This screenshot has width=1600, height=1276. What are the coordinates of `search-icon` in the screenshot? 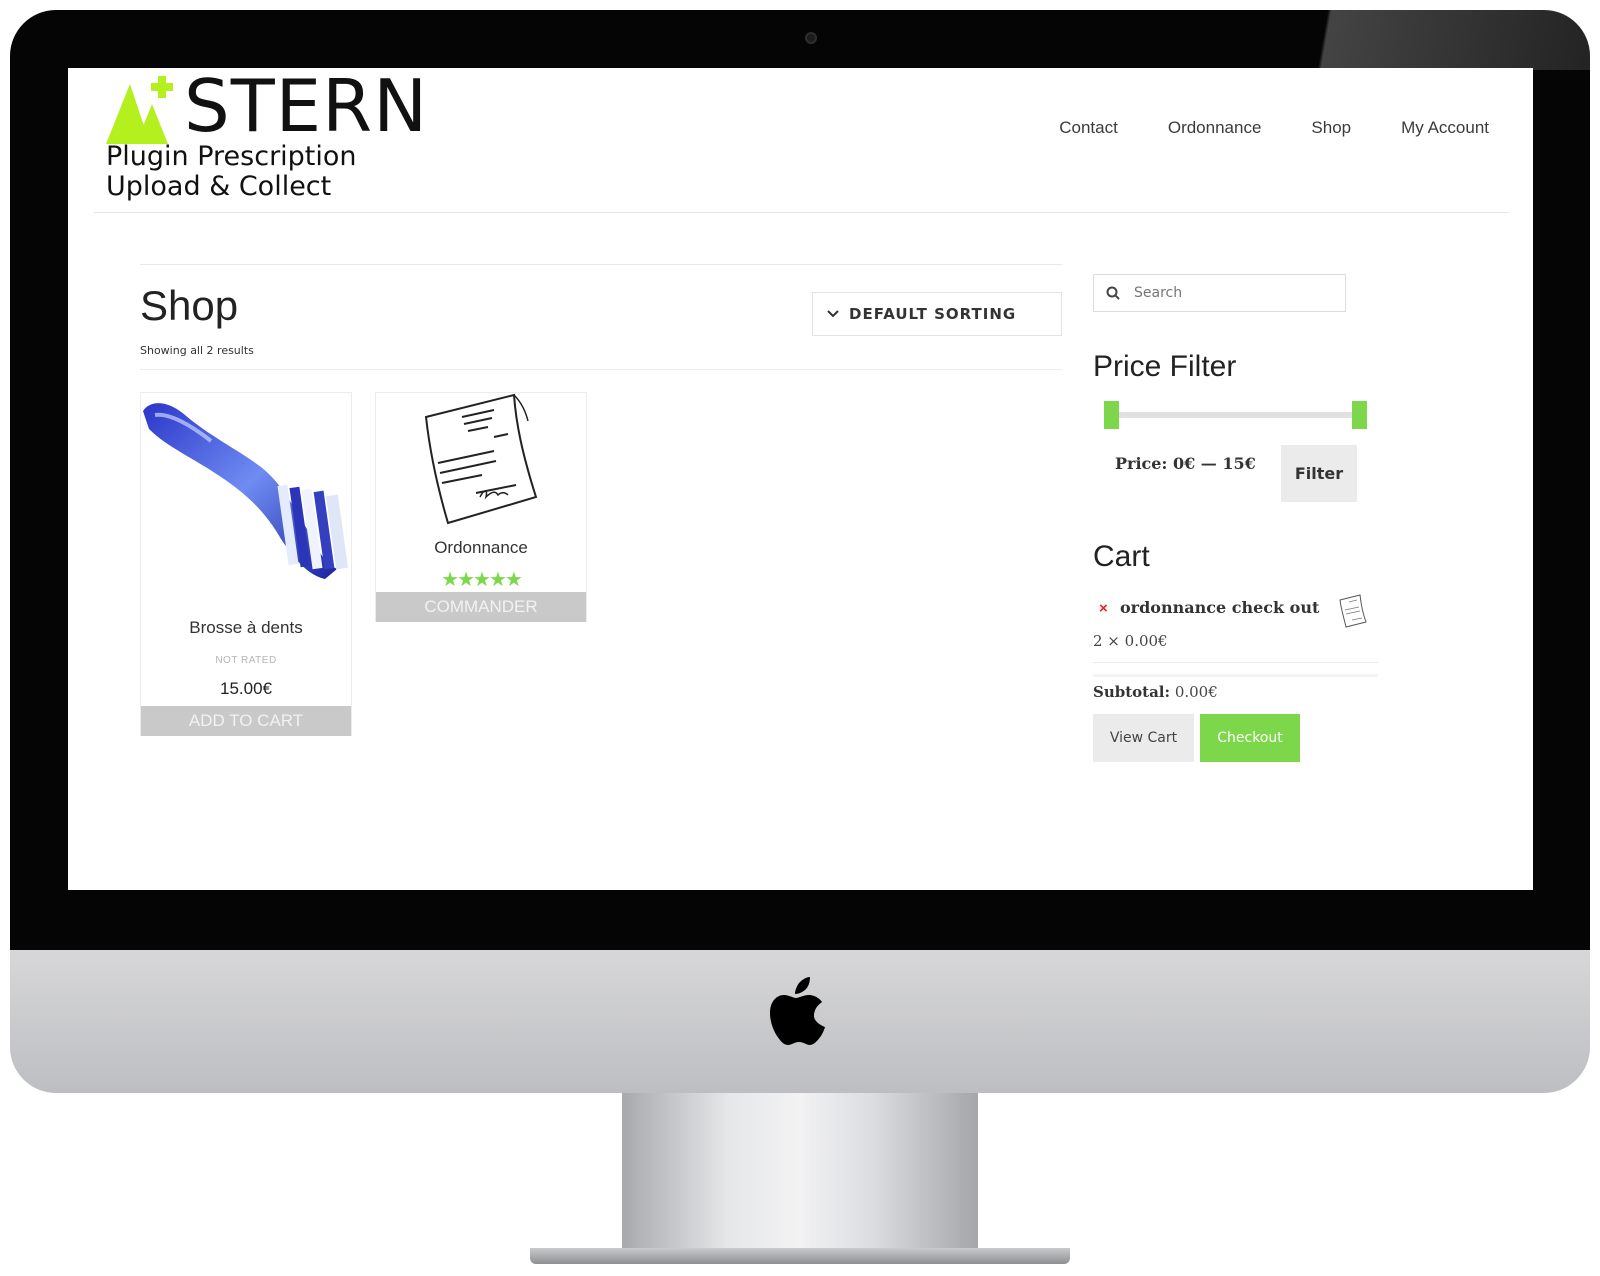 It's located at (1113, 293).